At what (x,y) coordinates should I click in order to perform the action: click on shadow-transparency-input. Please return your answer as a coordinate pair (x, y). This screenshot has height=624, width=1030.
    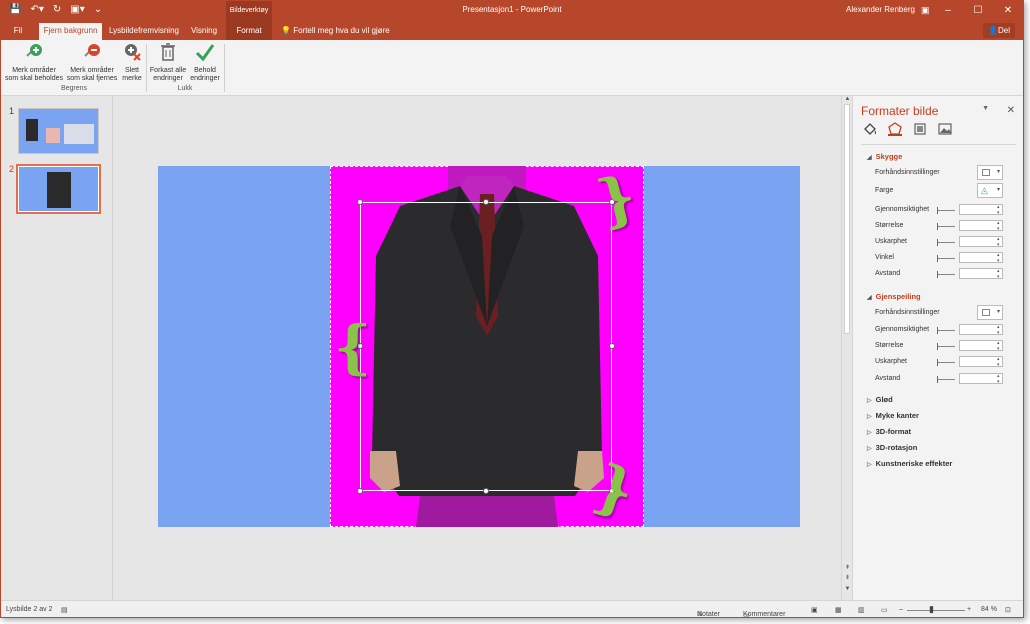
    Looking at the image, I should click on (981, 210).